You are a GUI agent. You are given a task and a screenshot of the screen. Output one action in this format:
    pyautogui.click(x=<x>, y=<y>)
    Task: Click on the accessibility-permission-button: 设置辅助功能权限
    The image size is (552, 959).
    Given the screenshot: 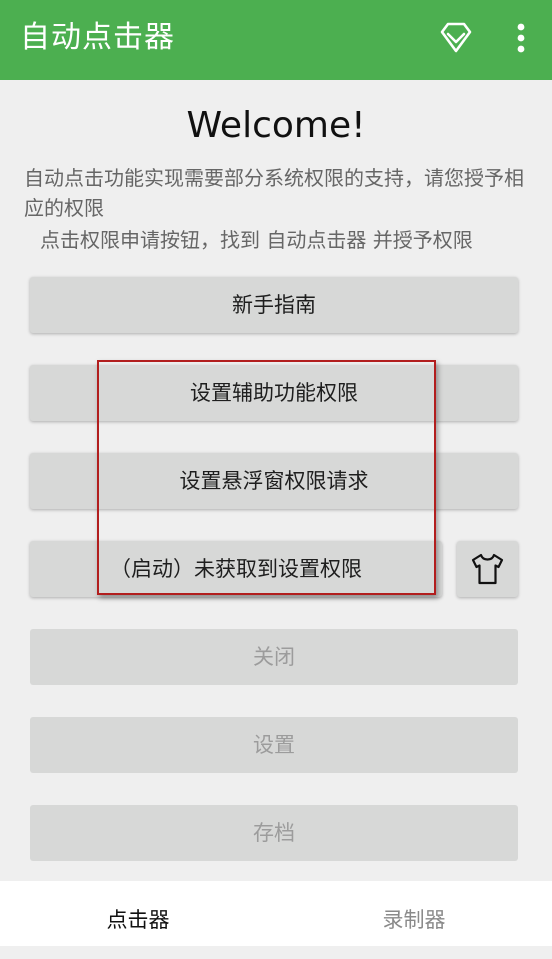 What is the action you would take?
    pyautogui.click(x=274, y=393)
    